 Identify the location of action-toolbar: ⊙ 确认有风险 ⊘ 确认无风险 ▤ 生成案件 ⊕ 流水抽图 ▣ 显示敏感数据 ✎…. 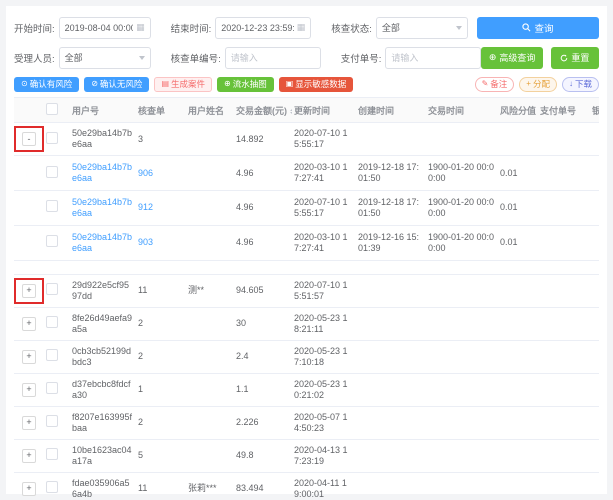
(306, 84).